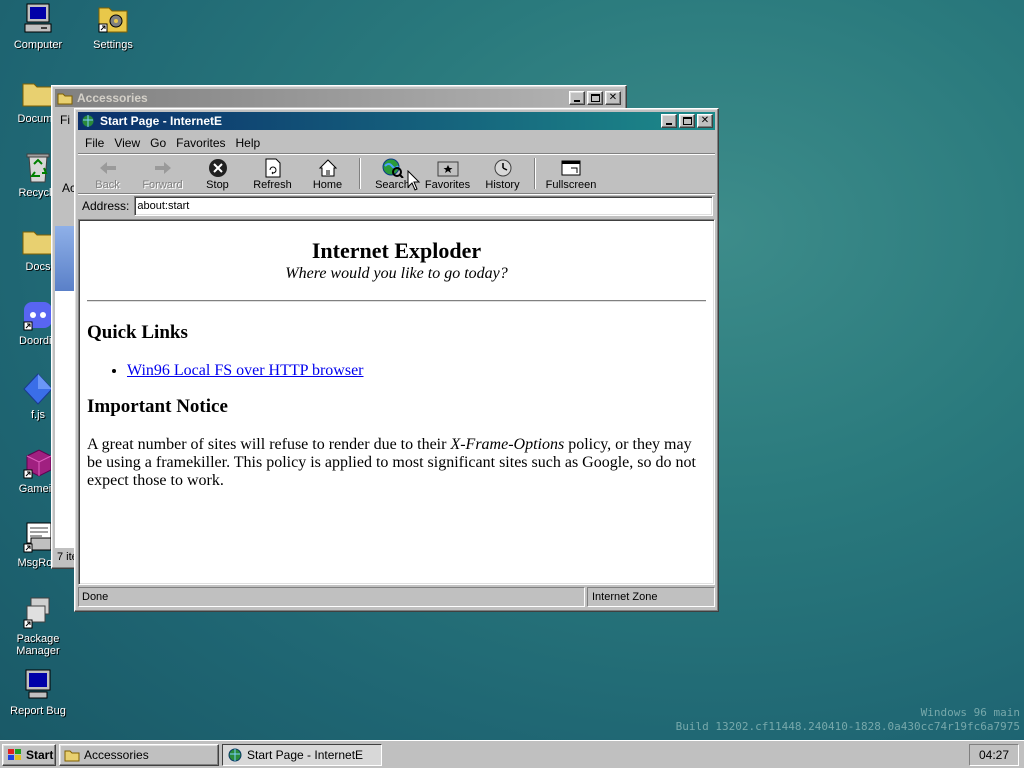  I want to click on discord-icon, so click(38, 315).